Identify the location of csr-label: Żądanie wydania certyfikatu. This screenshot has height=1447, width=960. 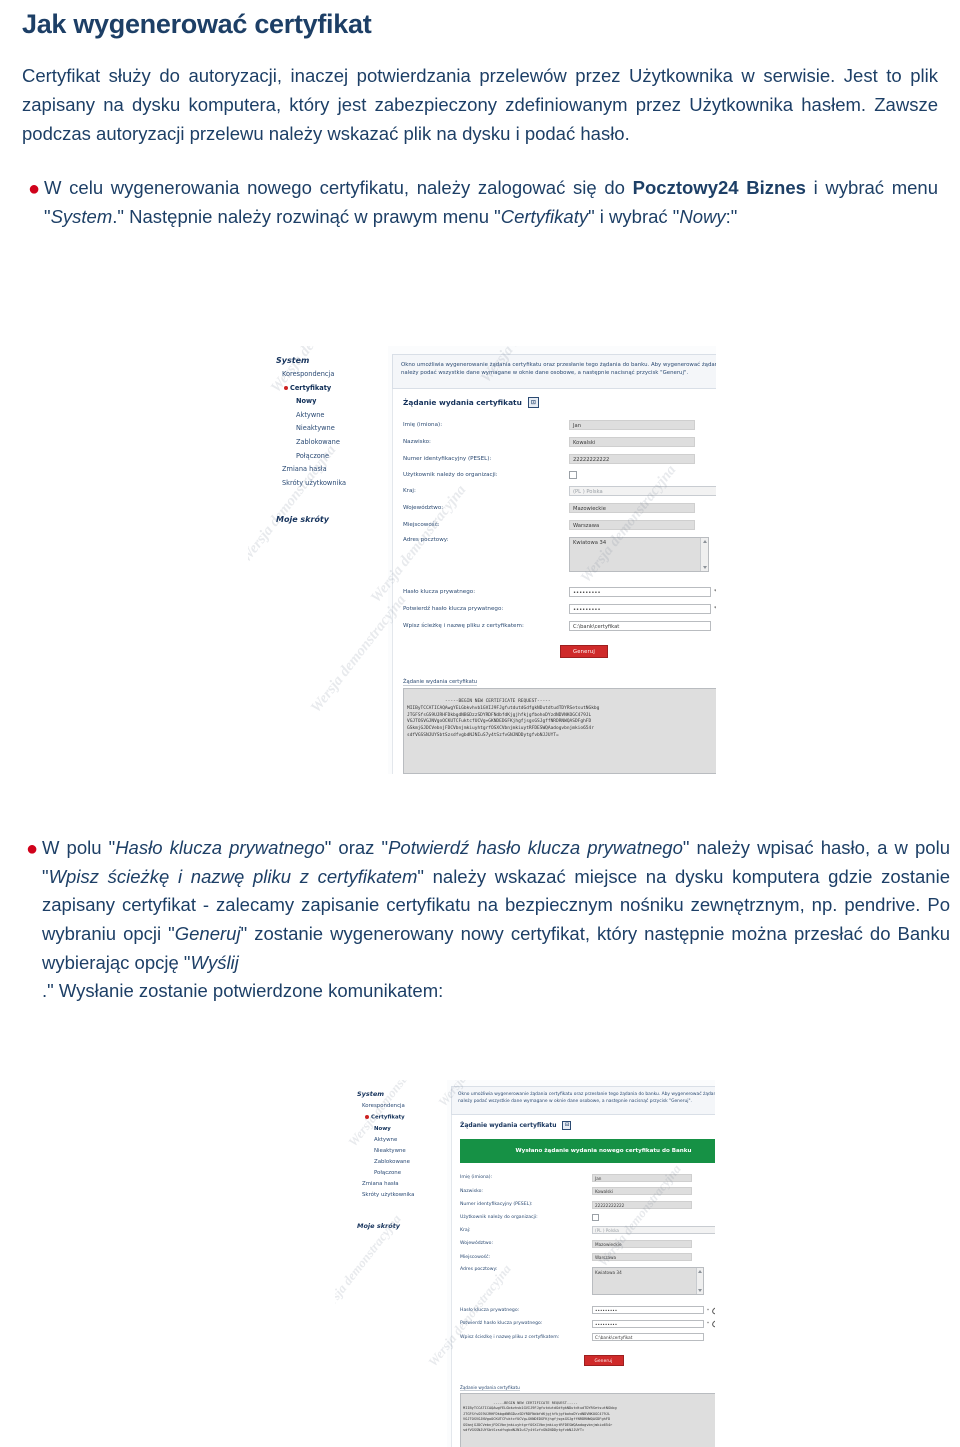
(440, 683).